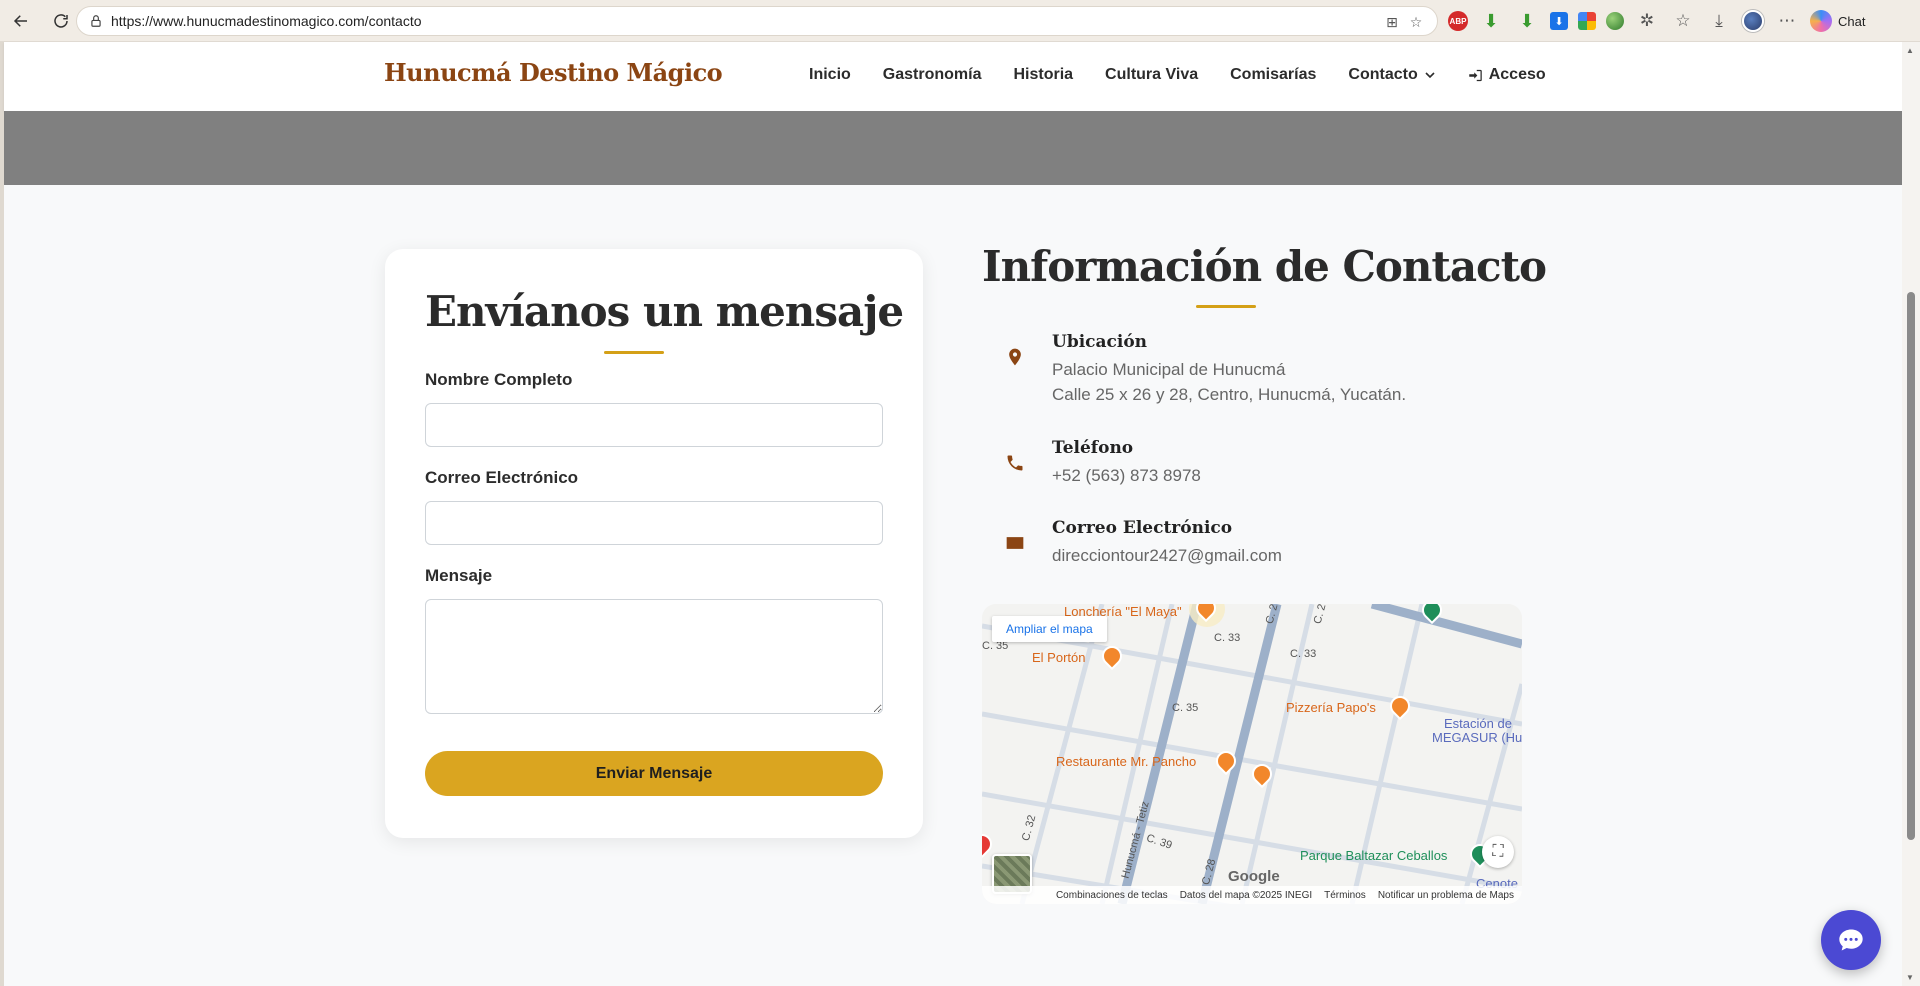  What do you see at coordinates (1112, 895) in the screenshot?
I see `map-keyboard-shortcuts: Combinaciones de teclas` at bounding box center [1112, 895].